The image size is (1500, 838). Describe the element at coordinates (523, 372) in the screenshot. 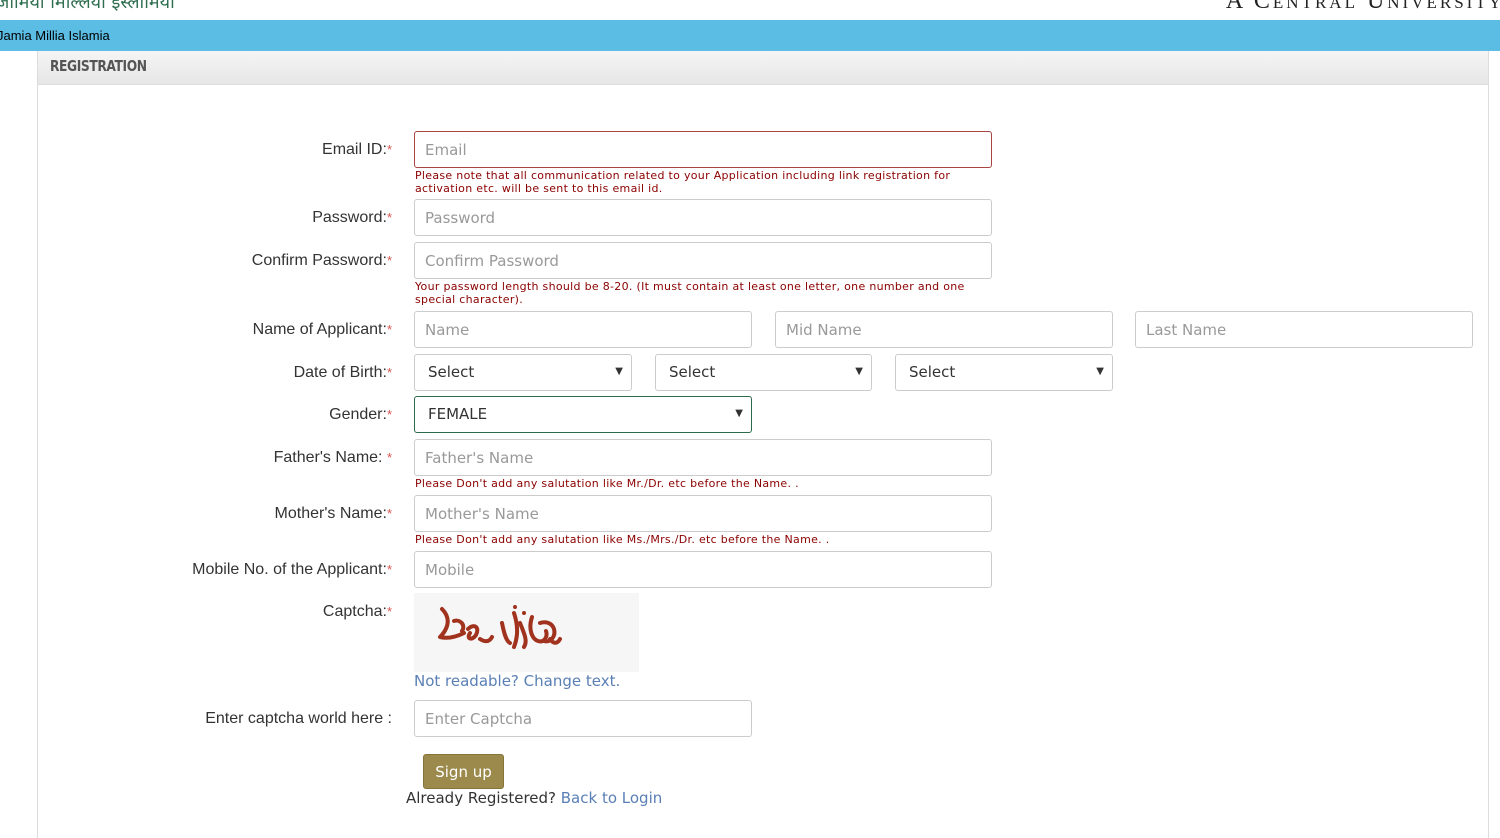

I see `dob-day-select: Select ▼` at that location.